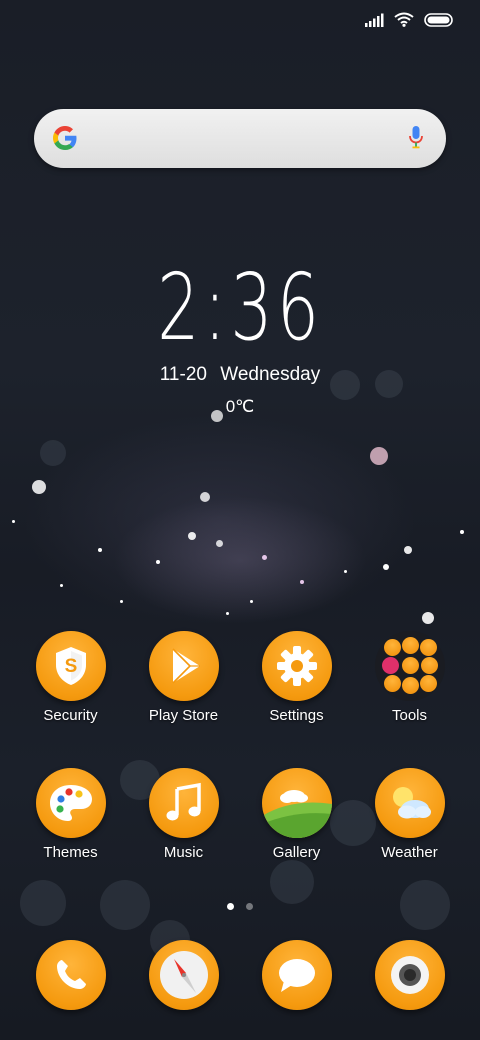  I want to click on gear-icon, so click(296, 666).